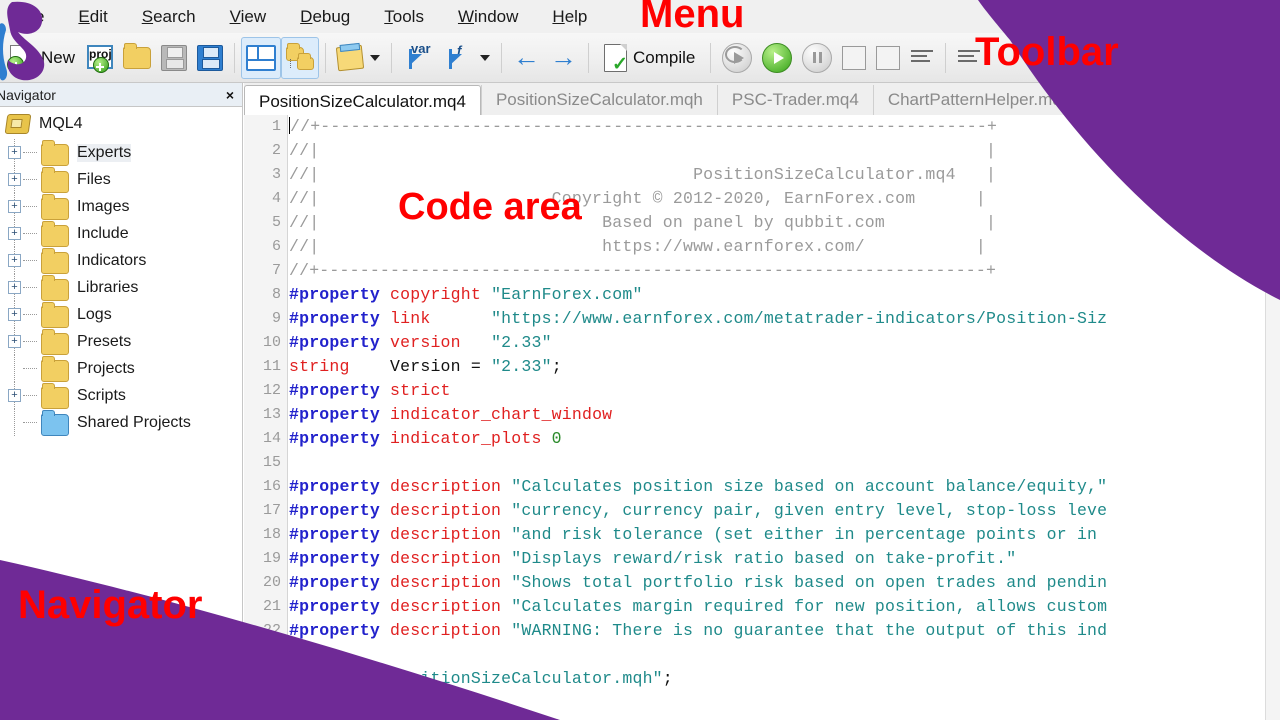 The height and width of the screenshot is (720, 1280). Describe the element at coordinates (99, 58) in the screenshot. I see `new-project-button: proj` at that location.